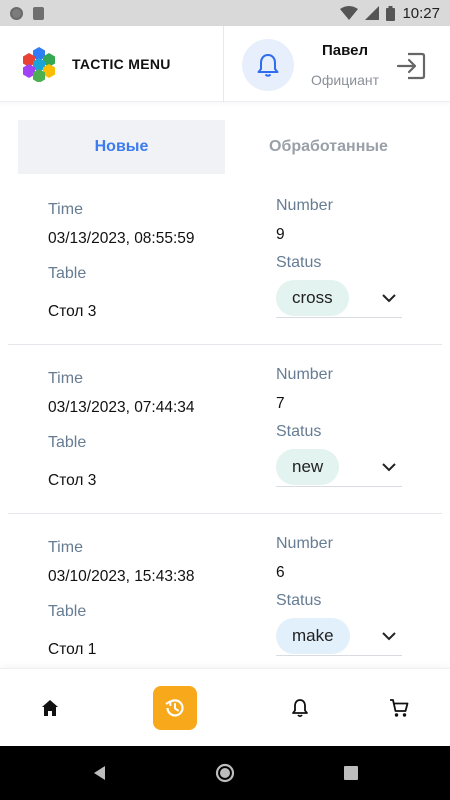  I want to click on history-icon, so click(174, 708).